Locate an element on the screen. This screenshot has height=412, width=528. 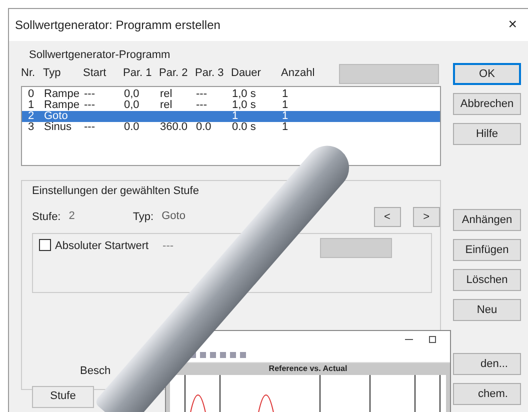
dialog-button: chem. is located at coordinates (487, 394).